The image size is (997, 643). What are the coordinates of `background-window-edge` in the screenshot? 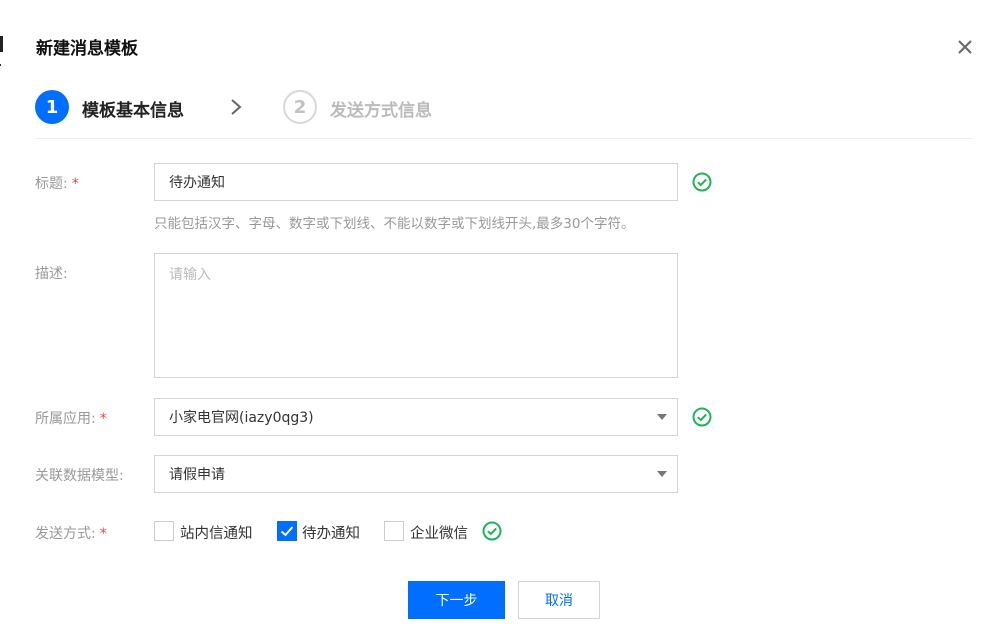 It's located at (1, 44).